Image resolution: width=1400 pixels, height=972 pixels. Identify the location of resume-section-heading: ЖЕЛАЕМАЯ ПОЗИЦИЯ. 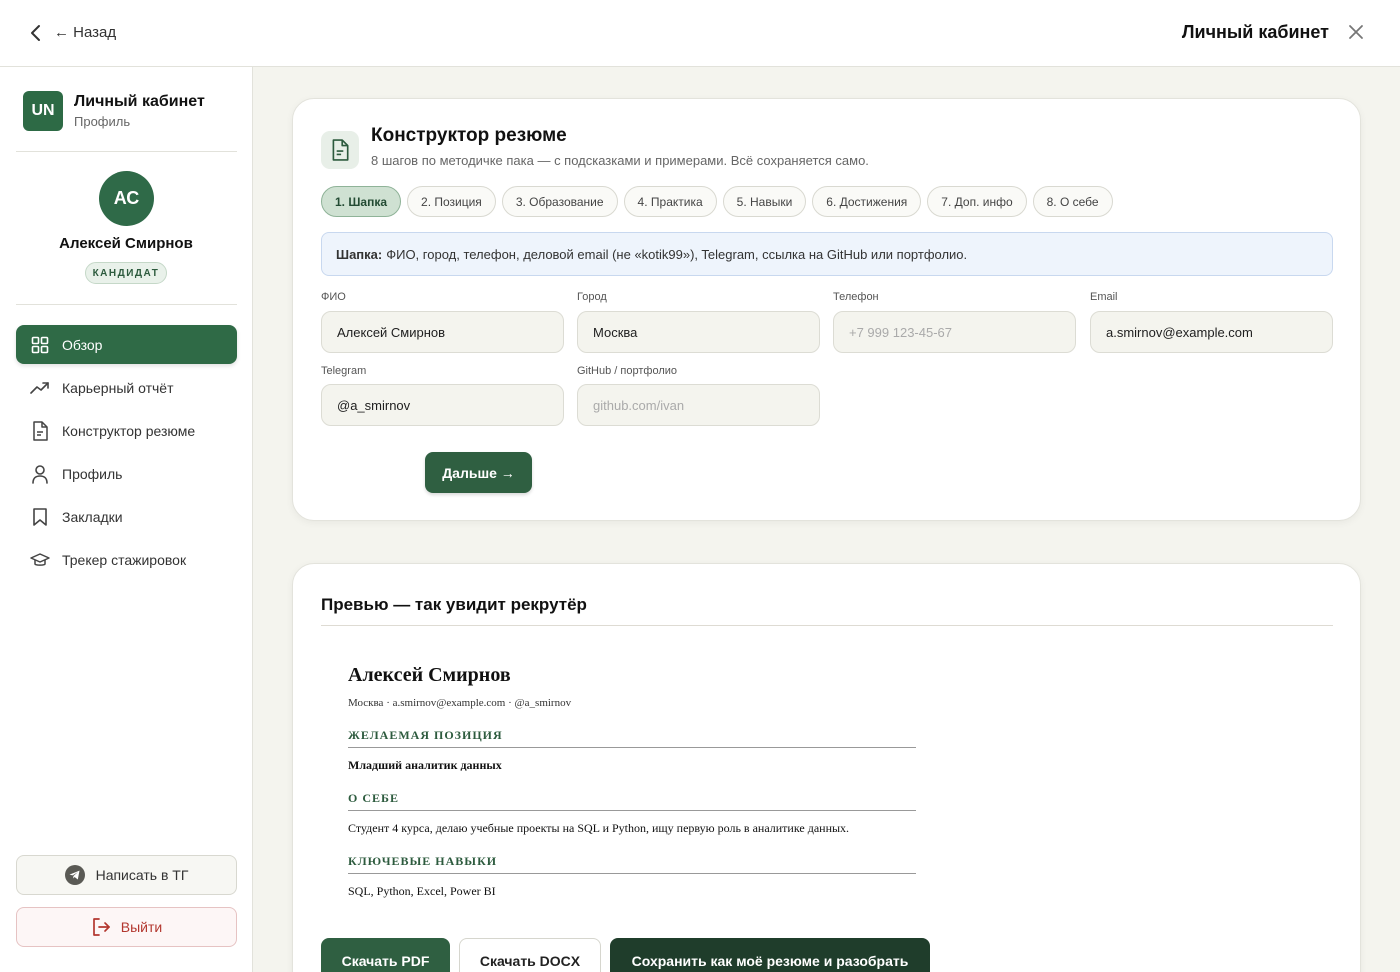
(632, 738).